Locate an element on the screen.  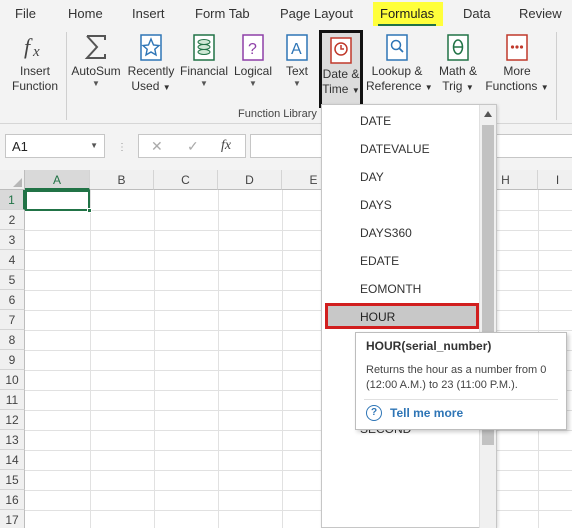
row-header: 12 is located at coordinates (12, 420).